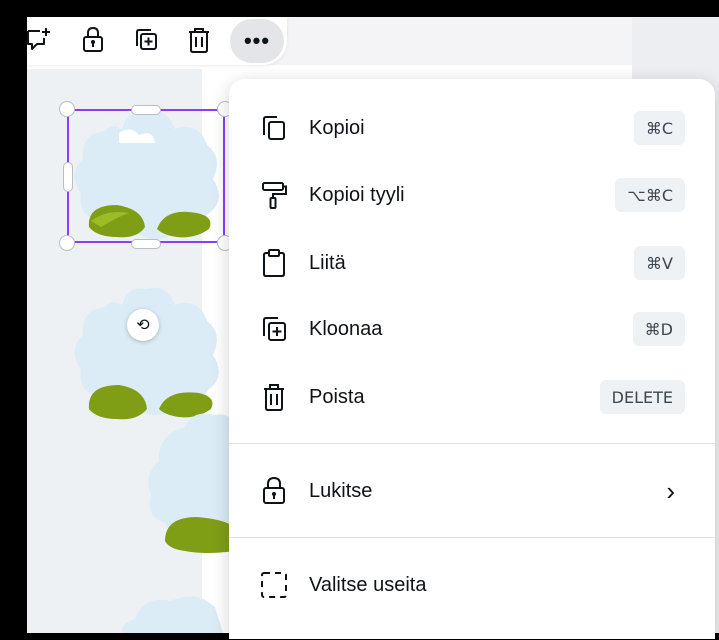 The height and width of the screenshot is (640, 719). What do you see at coordinates (472, 263) in the screenshot?
I see `menu-item-paste: Liitä ⌘V` at bounding box center [472, 263].